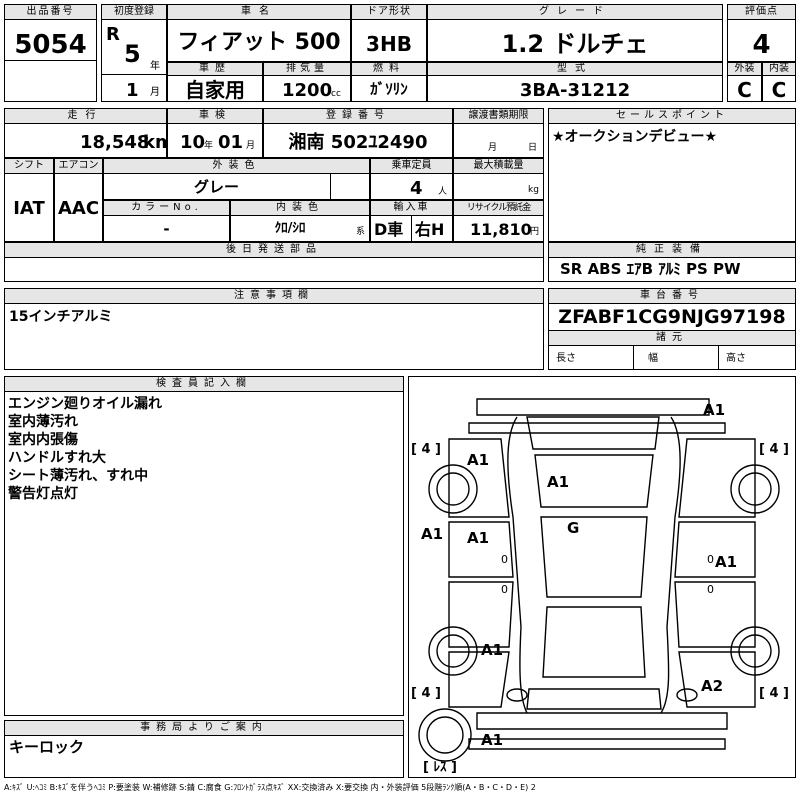 The width and height of the screenshot is (800, 800). What do you see at coordinates (653, 358) in the screenshot?
I see `spec-width: 幅` at bounding box center [653, 358].